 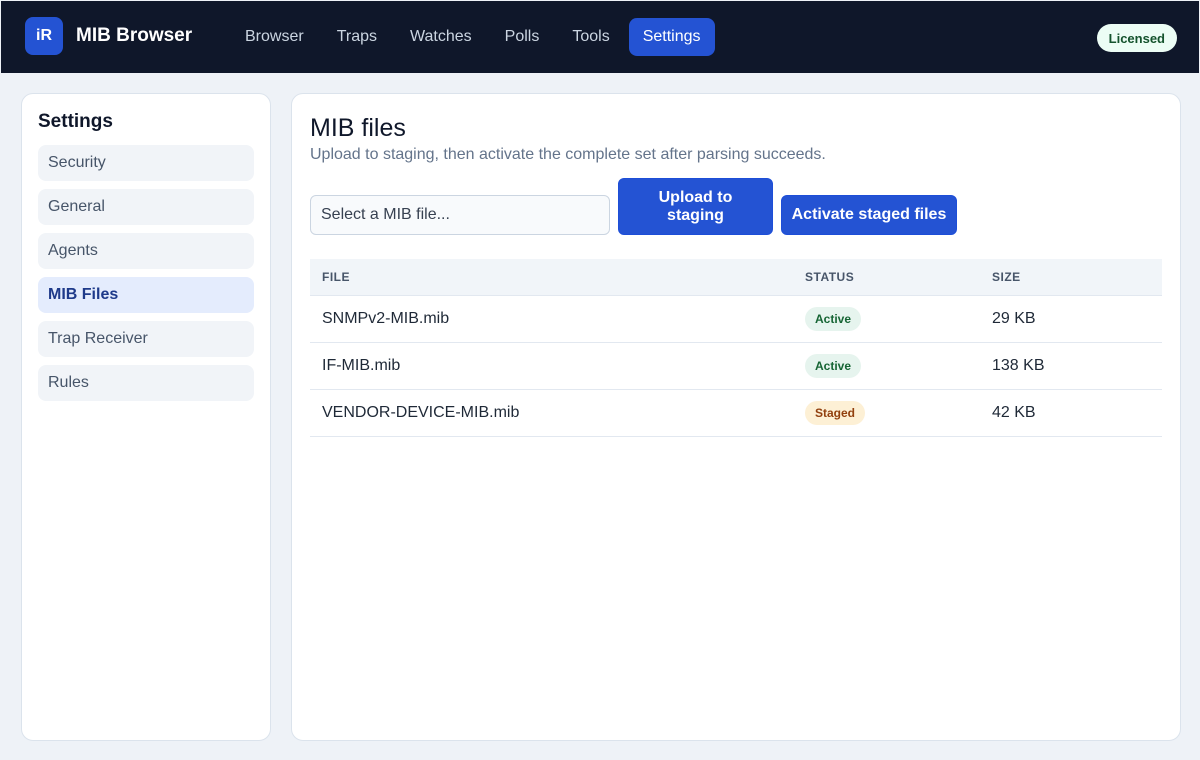 I want to click on table-row: VENDOR-DEVICE-MIB.mib Staged 42 KB, so click(x=736, y=413).